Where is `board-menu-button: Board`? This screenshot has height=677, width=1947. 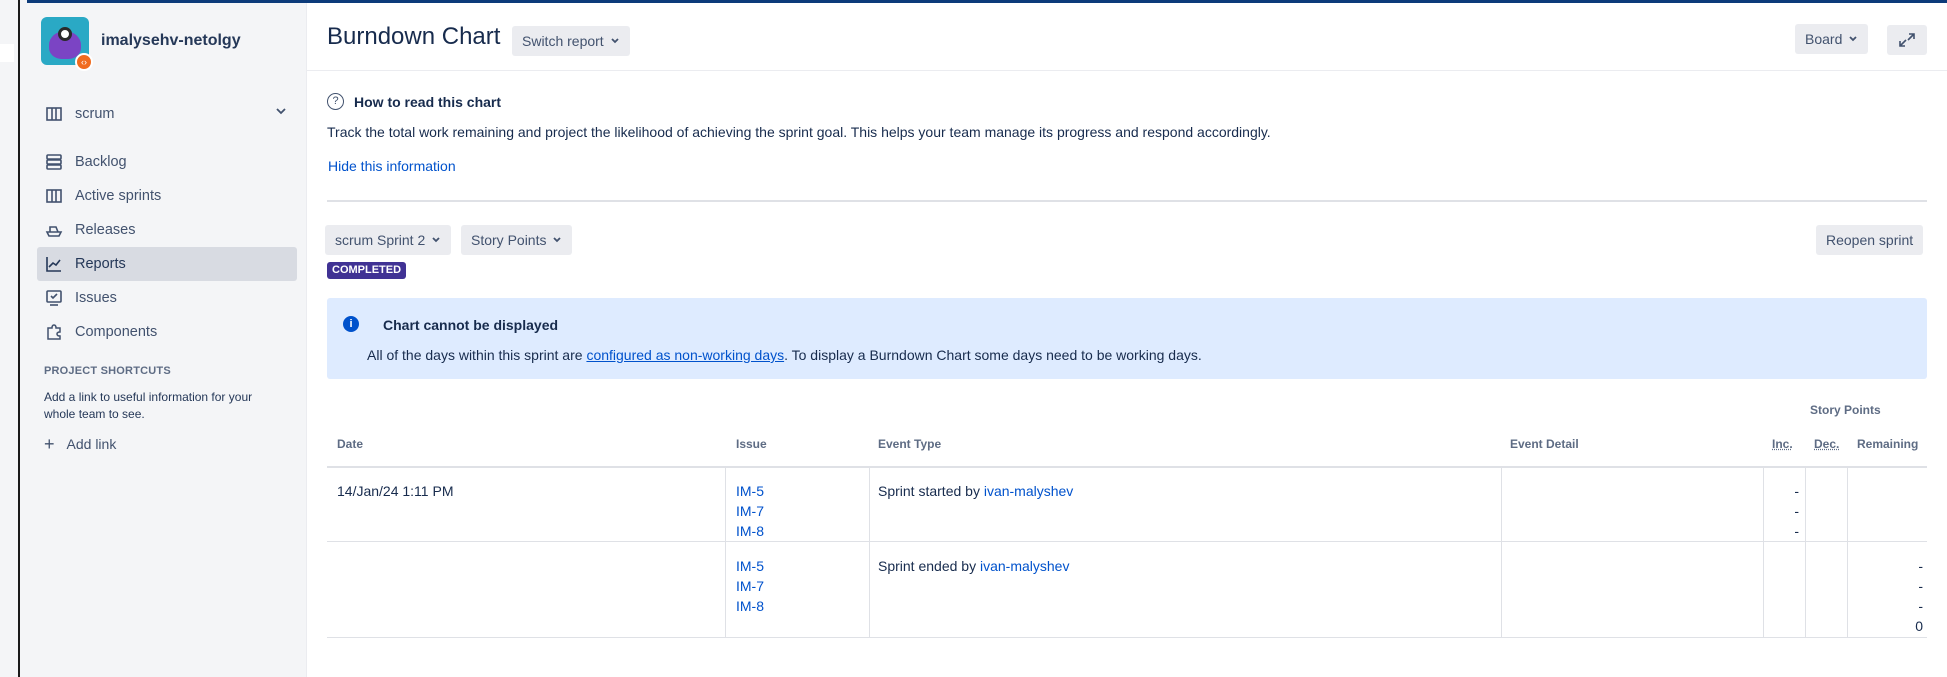 board-menu-button: Board is located at coordinates (1832, 39).